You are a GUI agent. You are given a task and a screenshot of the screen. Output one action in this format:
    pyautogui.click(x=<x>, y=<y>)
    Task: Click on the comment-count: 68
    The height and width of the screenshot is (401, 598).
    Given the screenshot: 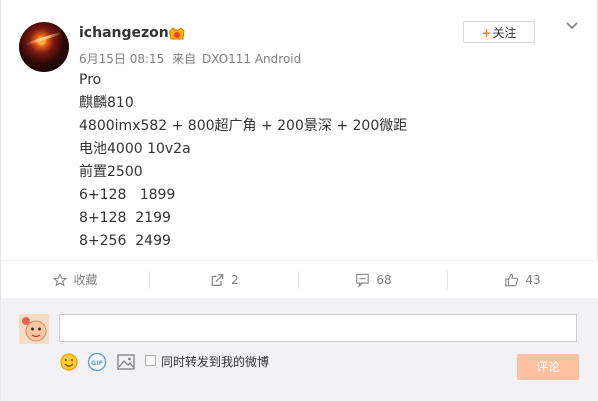 What is the action you would take?
    pyautogui.click(x=384, y=279)
    